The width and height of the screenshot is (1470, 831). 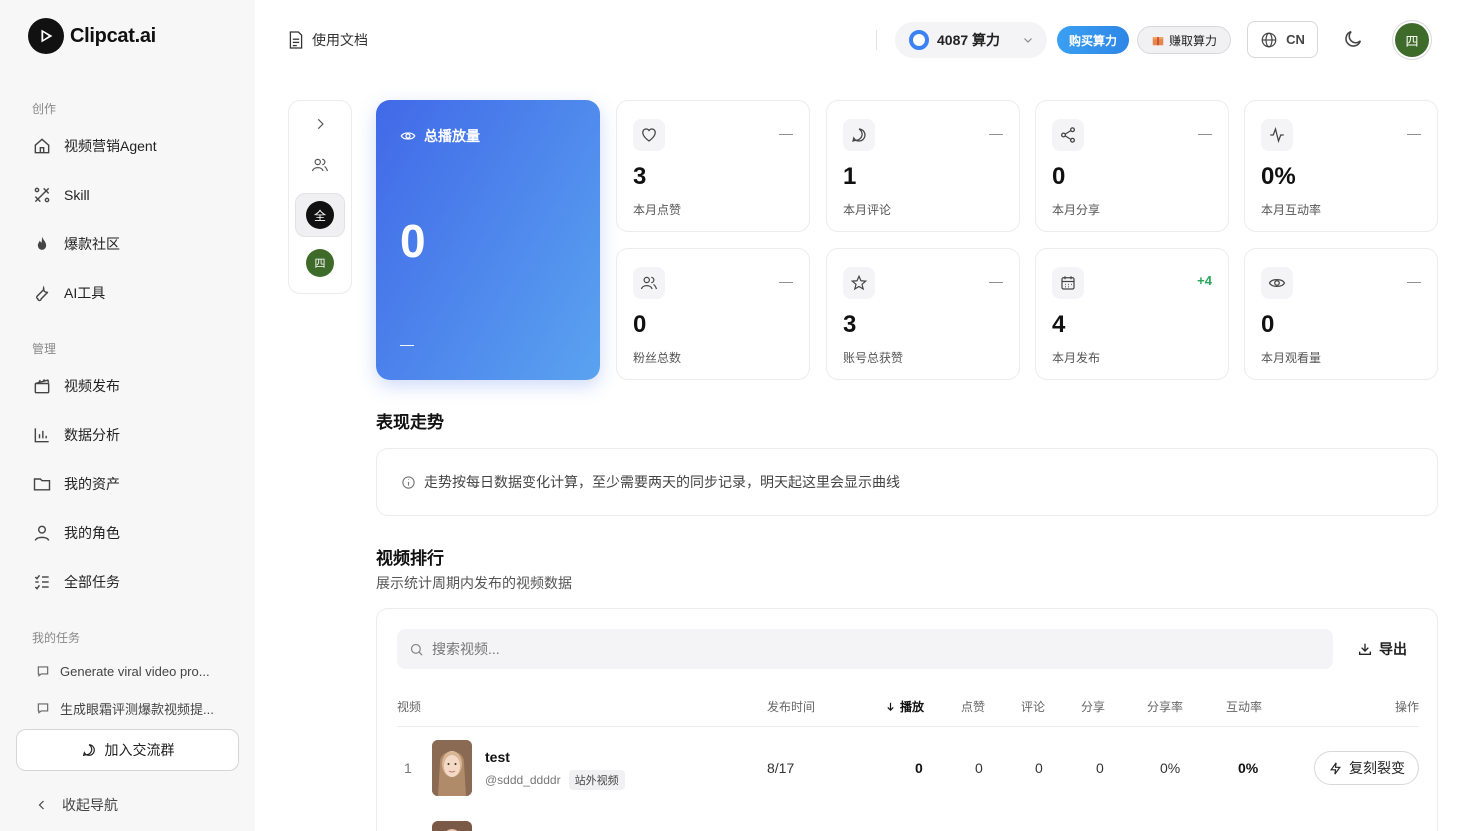 I want to click on moon-icon, so click(x=1353, y=38).